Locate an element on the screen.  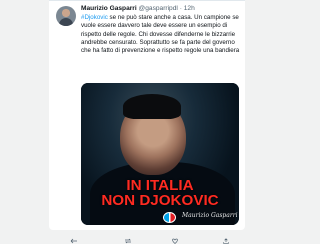
share-icon is located at coordinates (226, 241).